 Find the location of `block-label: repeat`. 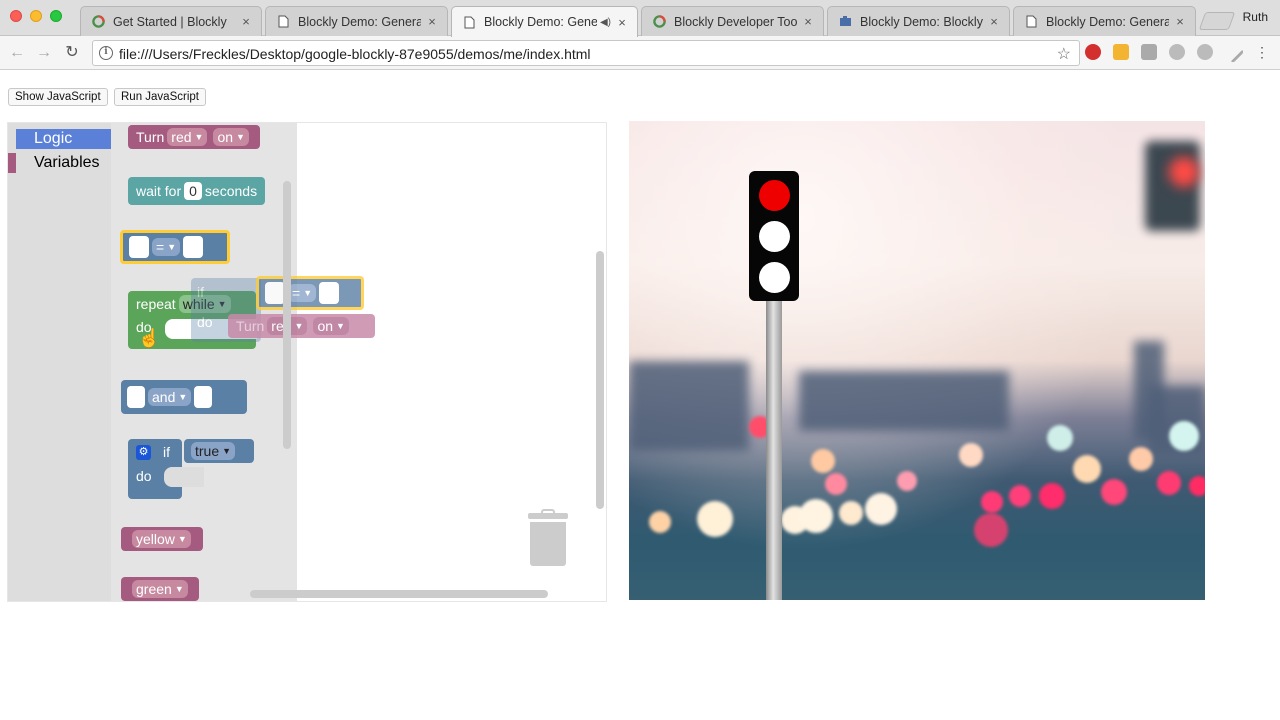

block-label: repeat is located at coordinates (156, 304).